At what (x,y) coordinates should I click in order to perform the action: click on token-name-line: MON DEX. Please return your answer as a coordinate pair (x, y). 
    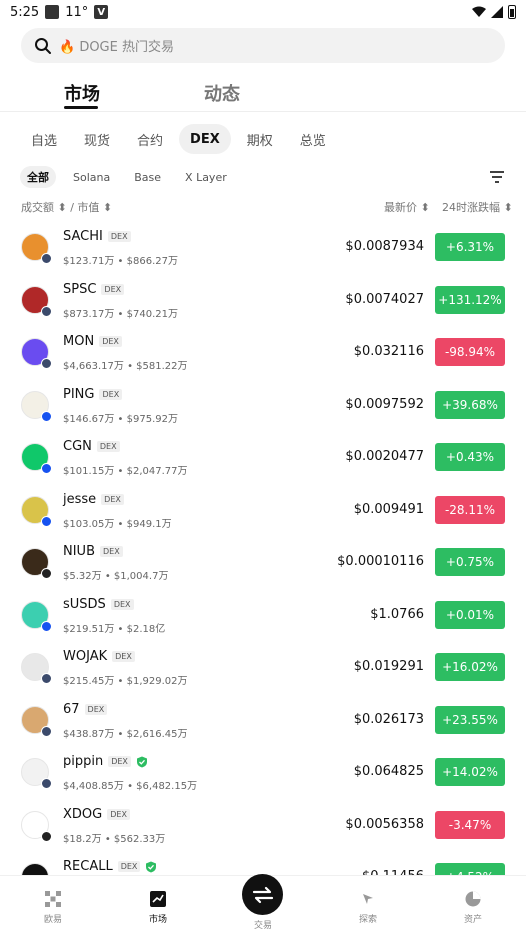
    Looking at the image, I should click on (92, 341).